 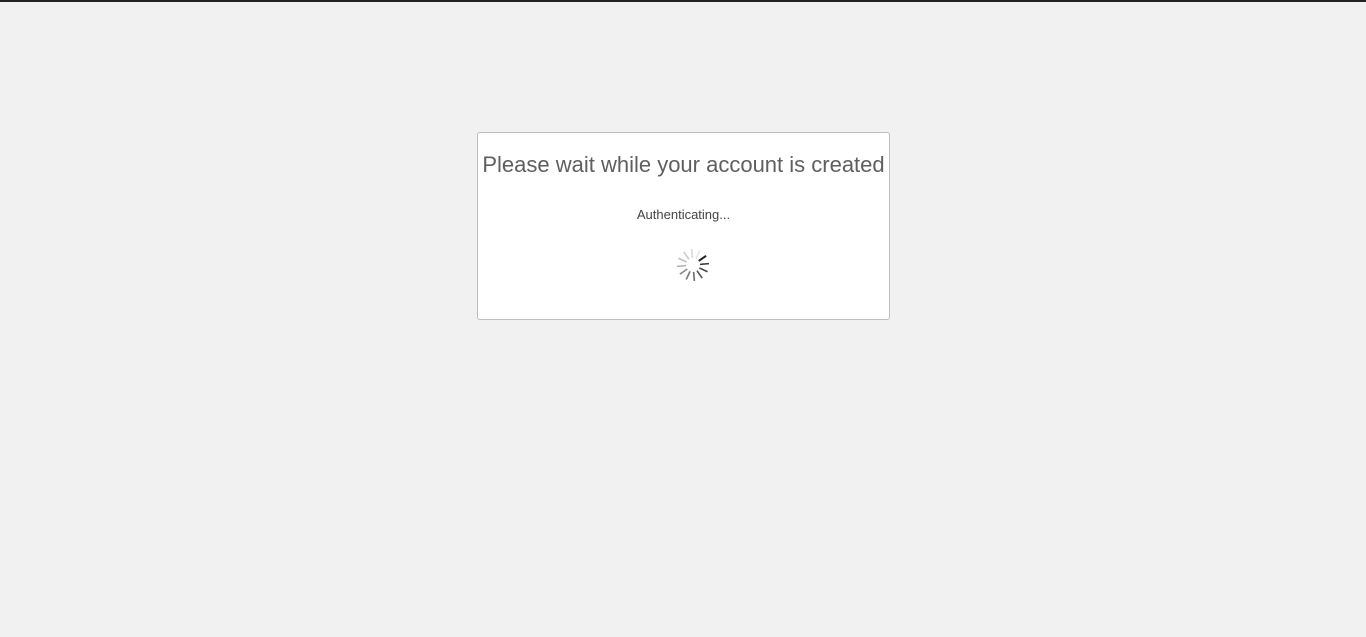 I want to click on top-border, so click(x=683, y=1).